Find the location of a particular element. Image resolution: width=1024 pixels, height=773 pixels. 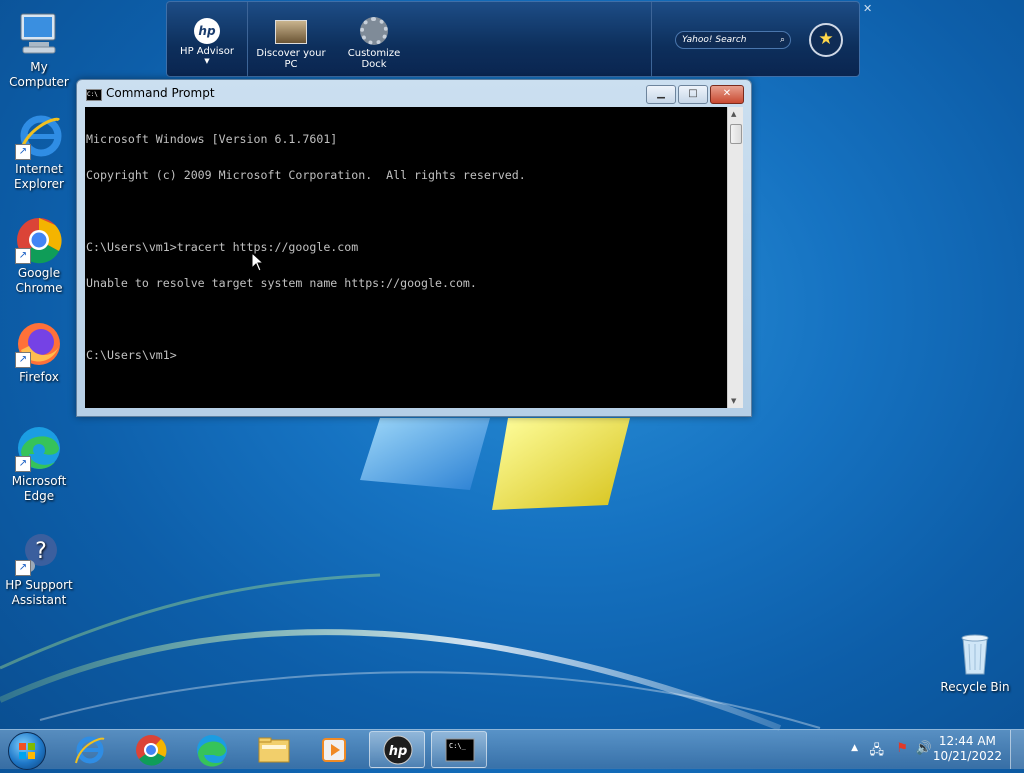

desktop-icon-google-chrome: ↗ Google Chrome is located at coordinates (39, 256).